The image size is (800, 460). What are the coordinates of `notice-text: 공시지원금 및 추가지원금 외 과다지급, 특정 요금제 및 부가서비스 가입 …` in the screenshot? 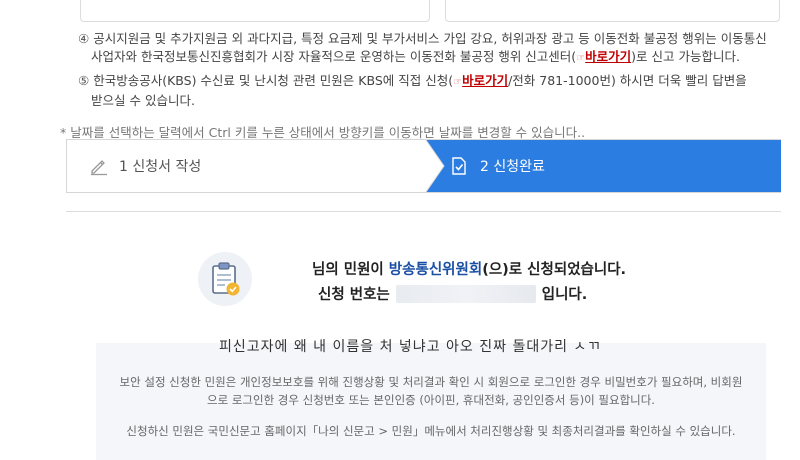 It's located at (430, 38).